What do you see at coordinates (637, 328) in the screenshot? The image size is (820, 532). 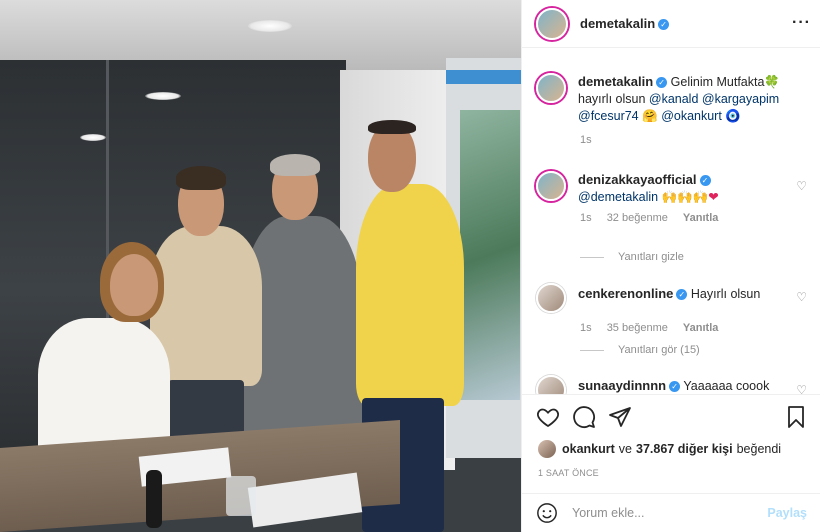 I see `comment-like-count: 35 beğenme` at bounding box center [637, 328].